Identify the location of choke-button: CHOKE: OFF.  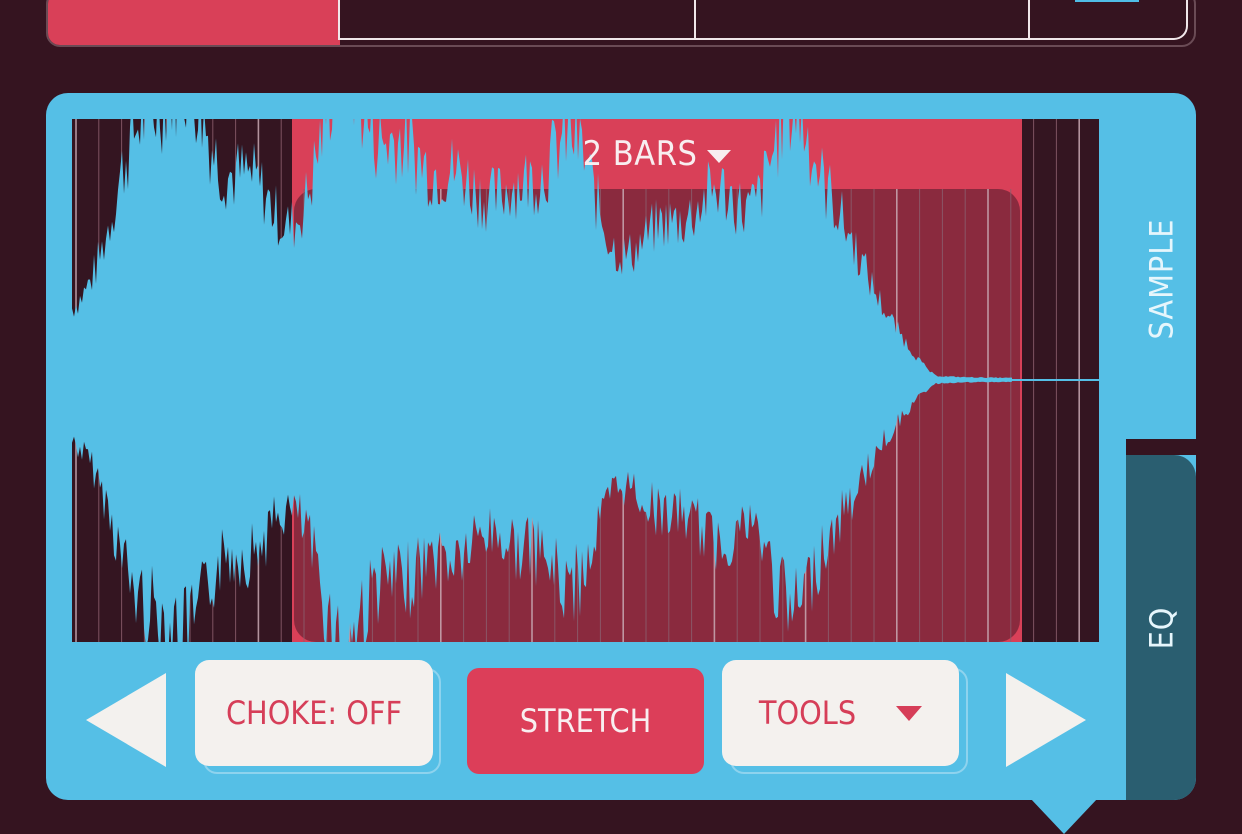
(314, 713).